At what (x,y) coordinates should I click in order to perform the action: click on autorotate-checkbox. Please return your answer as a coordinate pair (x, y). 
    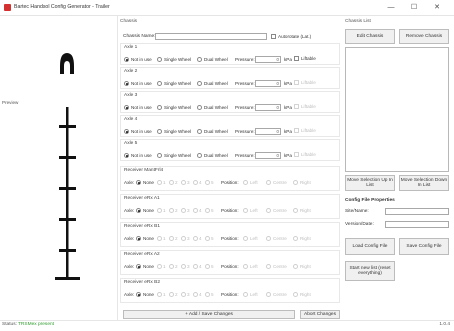
    Looking at the image, I should click on (273, 36).